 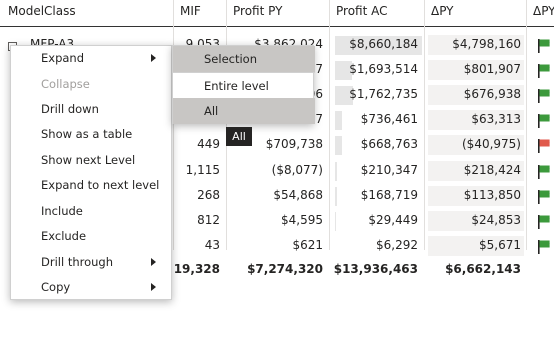 What do you see at coordinates (294, 144) in the screenshot?
I see `profit-py-value: $709,738` at bounding box center [294, 144].